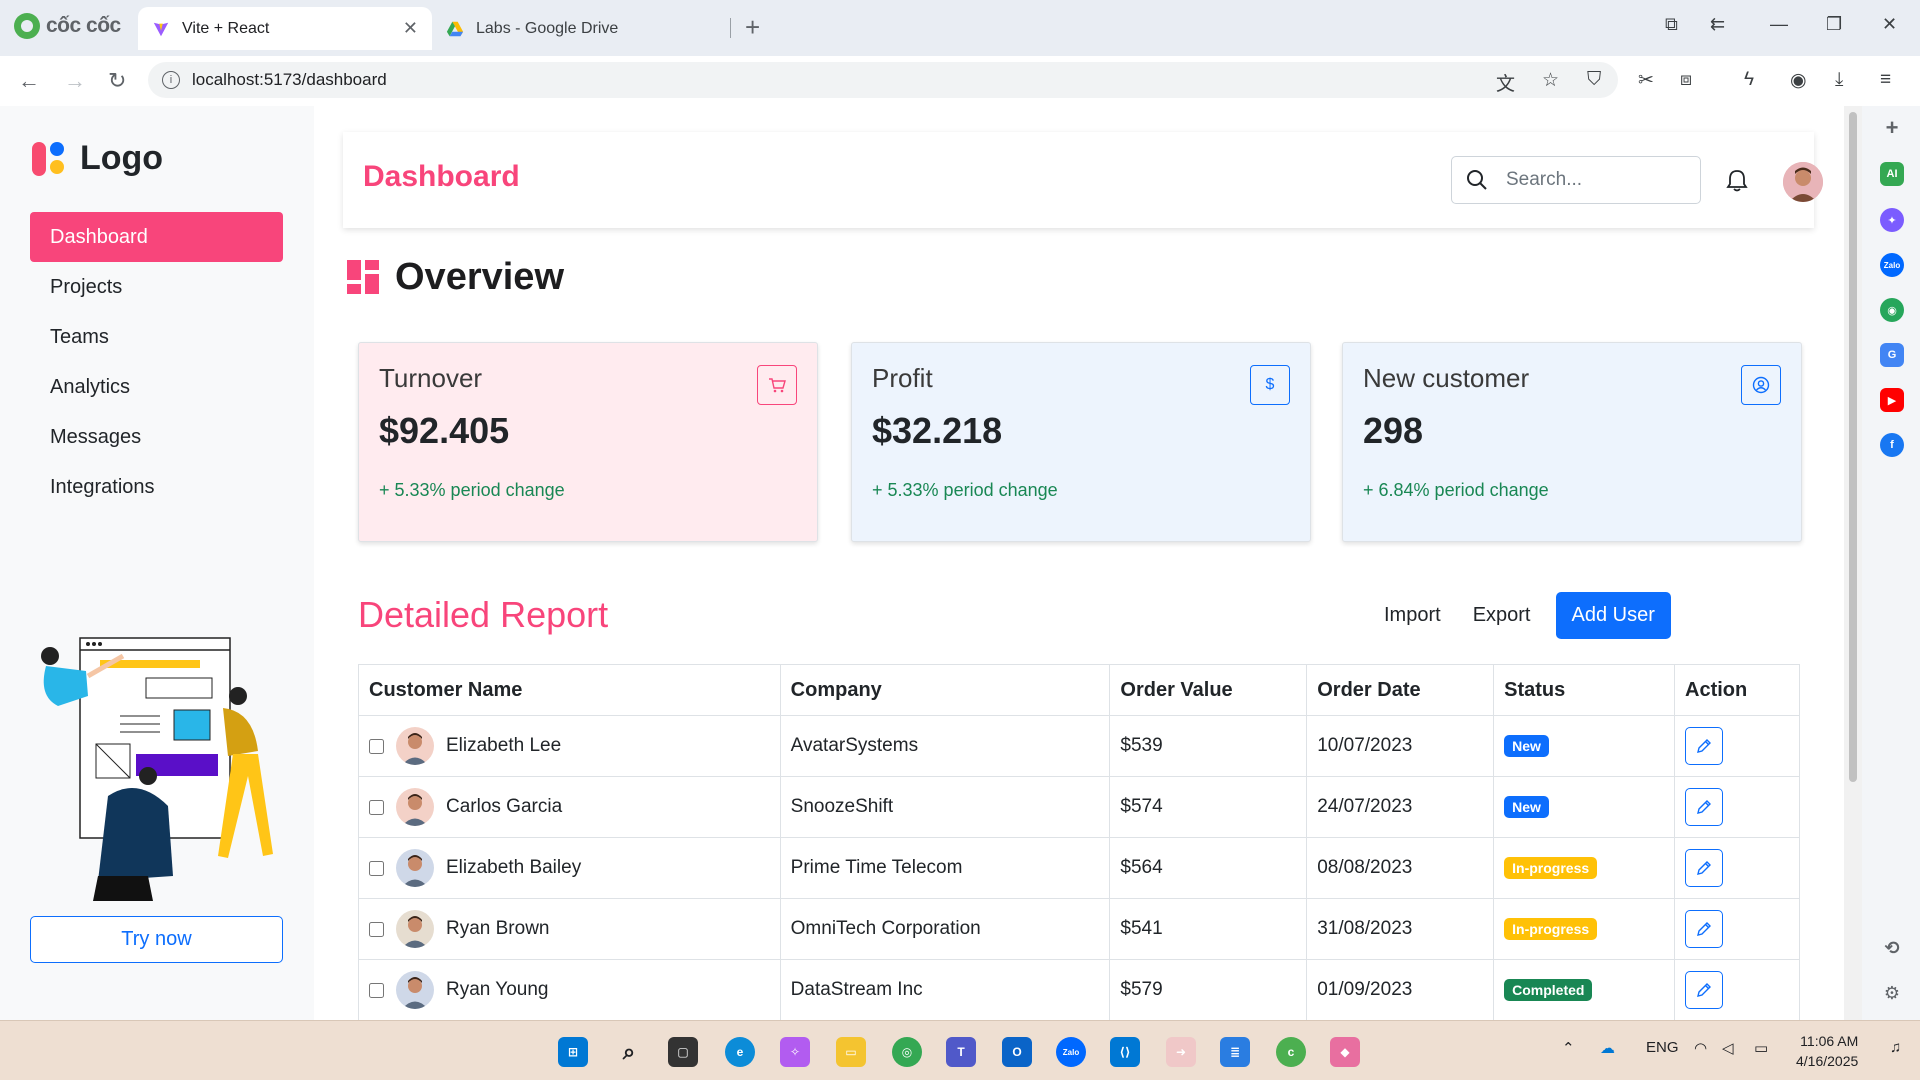 The width and height of the screenshot is (1920, 1080). What do you see at coordinates (629, 1052) in the screenshot?
I see `search-icon: ⌕` at bounding box center [629, 1052].